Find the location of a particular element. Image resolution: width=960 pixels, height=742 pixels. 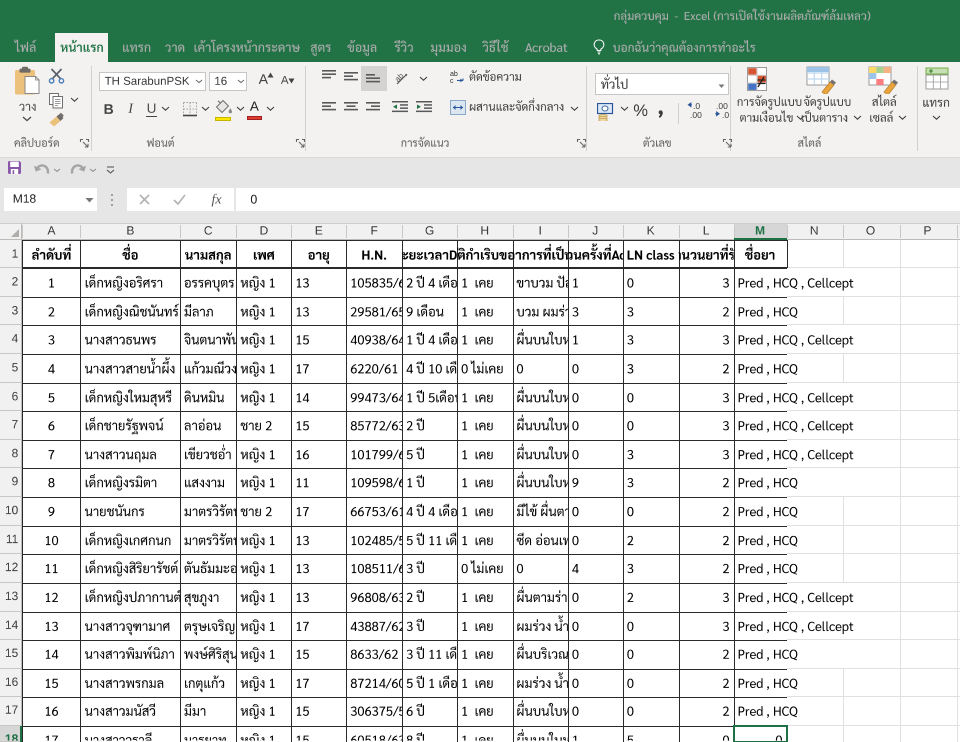

svg-text: c is located at coordinates (452, 81).